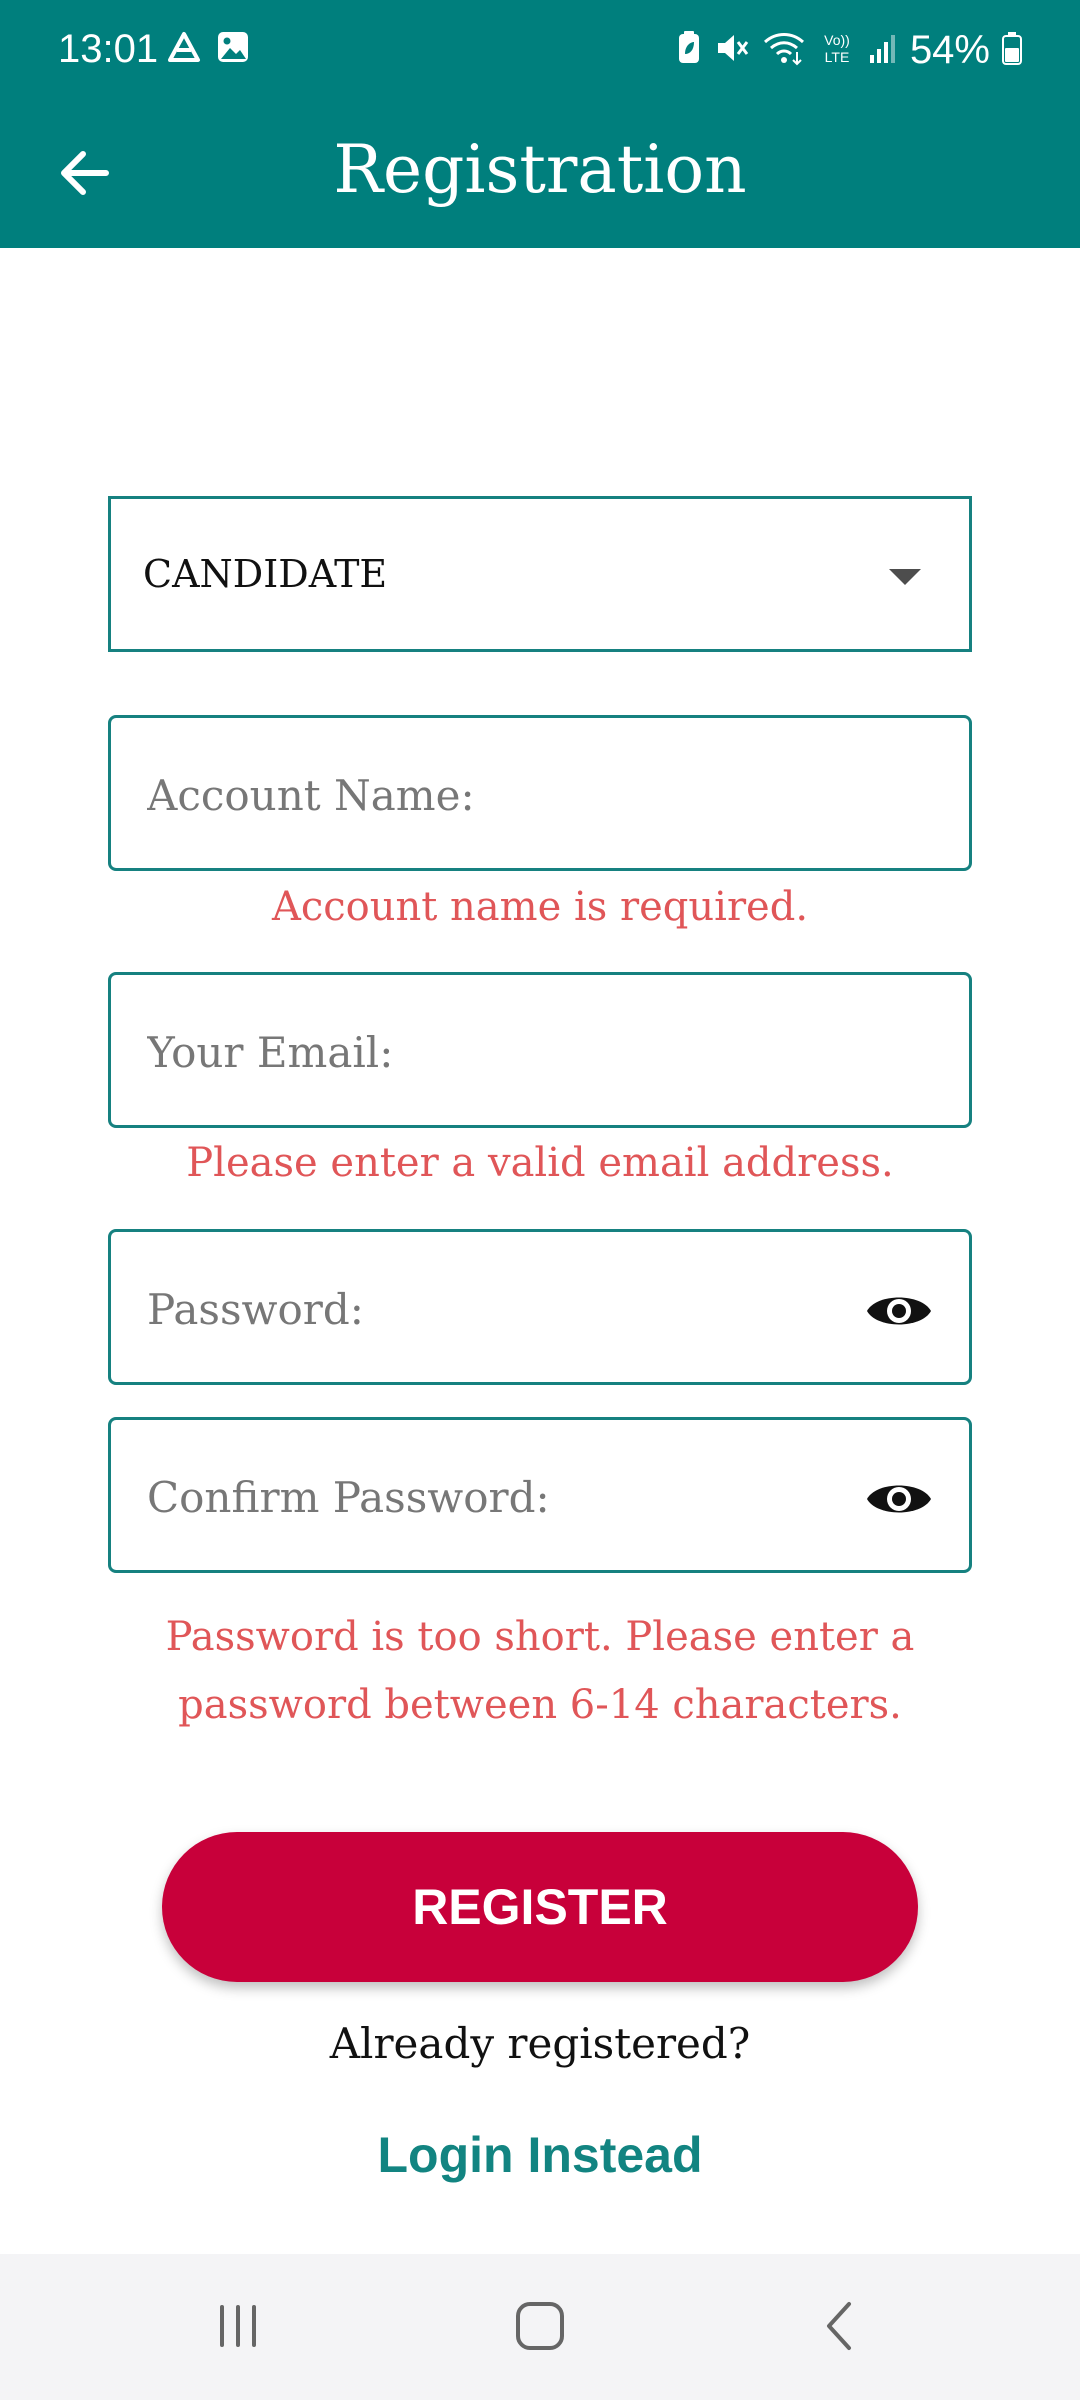  Describe the element at coordinates (540, 1637) in the screenshot. I see `password-error-line-1: Password is too short. Please enter a` at that location.